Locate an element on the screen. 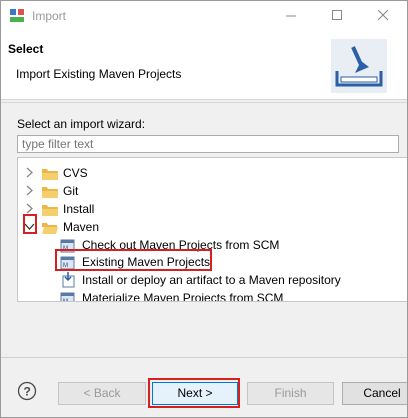  existing-maven-projects-highlight is located at coordinates (133, 260).